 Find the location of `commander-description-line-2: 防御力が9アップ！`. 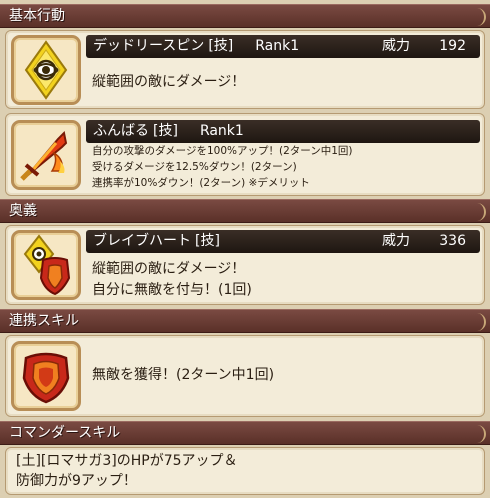

commander-description-line-2: 防御力が9アップ！ is located at coordinates (76, 481).